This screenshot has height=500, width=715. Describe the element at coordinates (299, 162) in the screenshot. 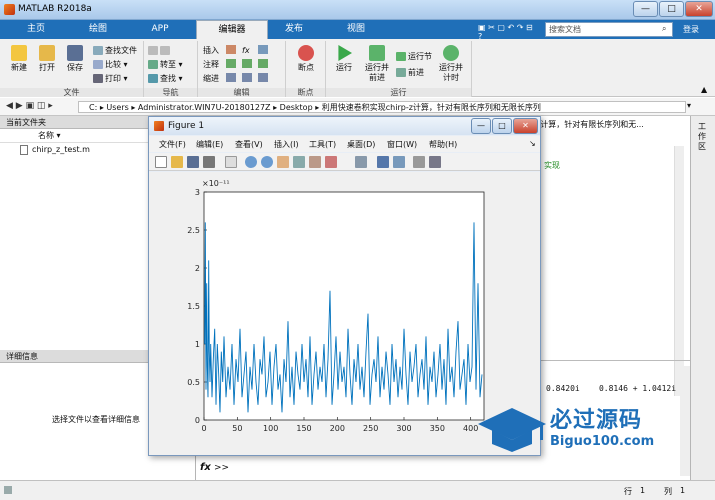

I see `rotate-icon` at that location.